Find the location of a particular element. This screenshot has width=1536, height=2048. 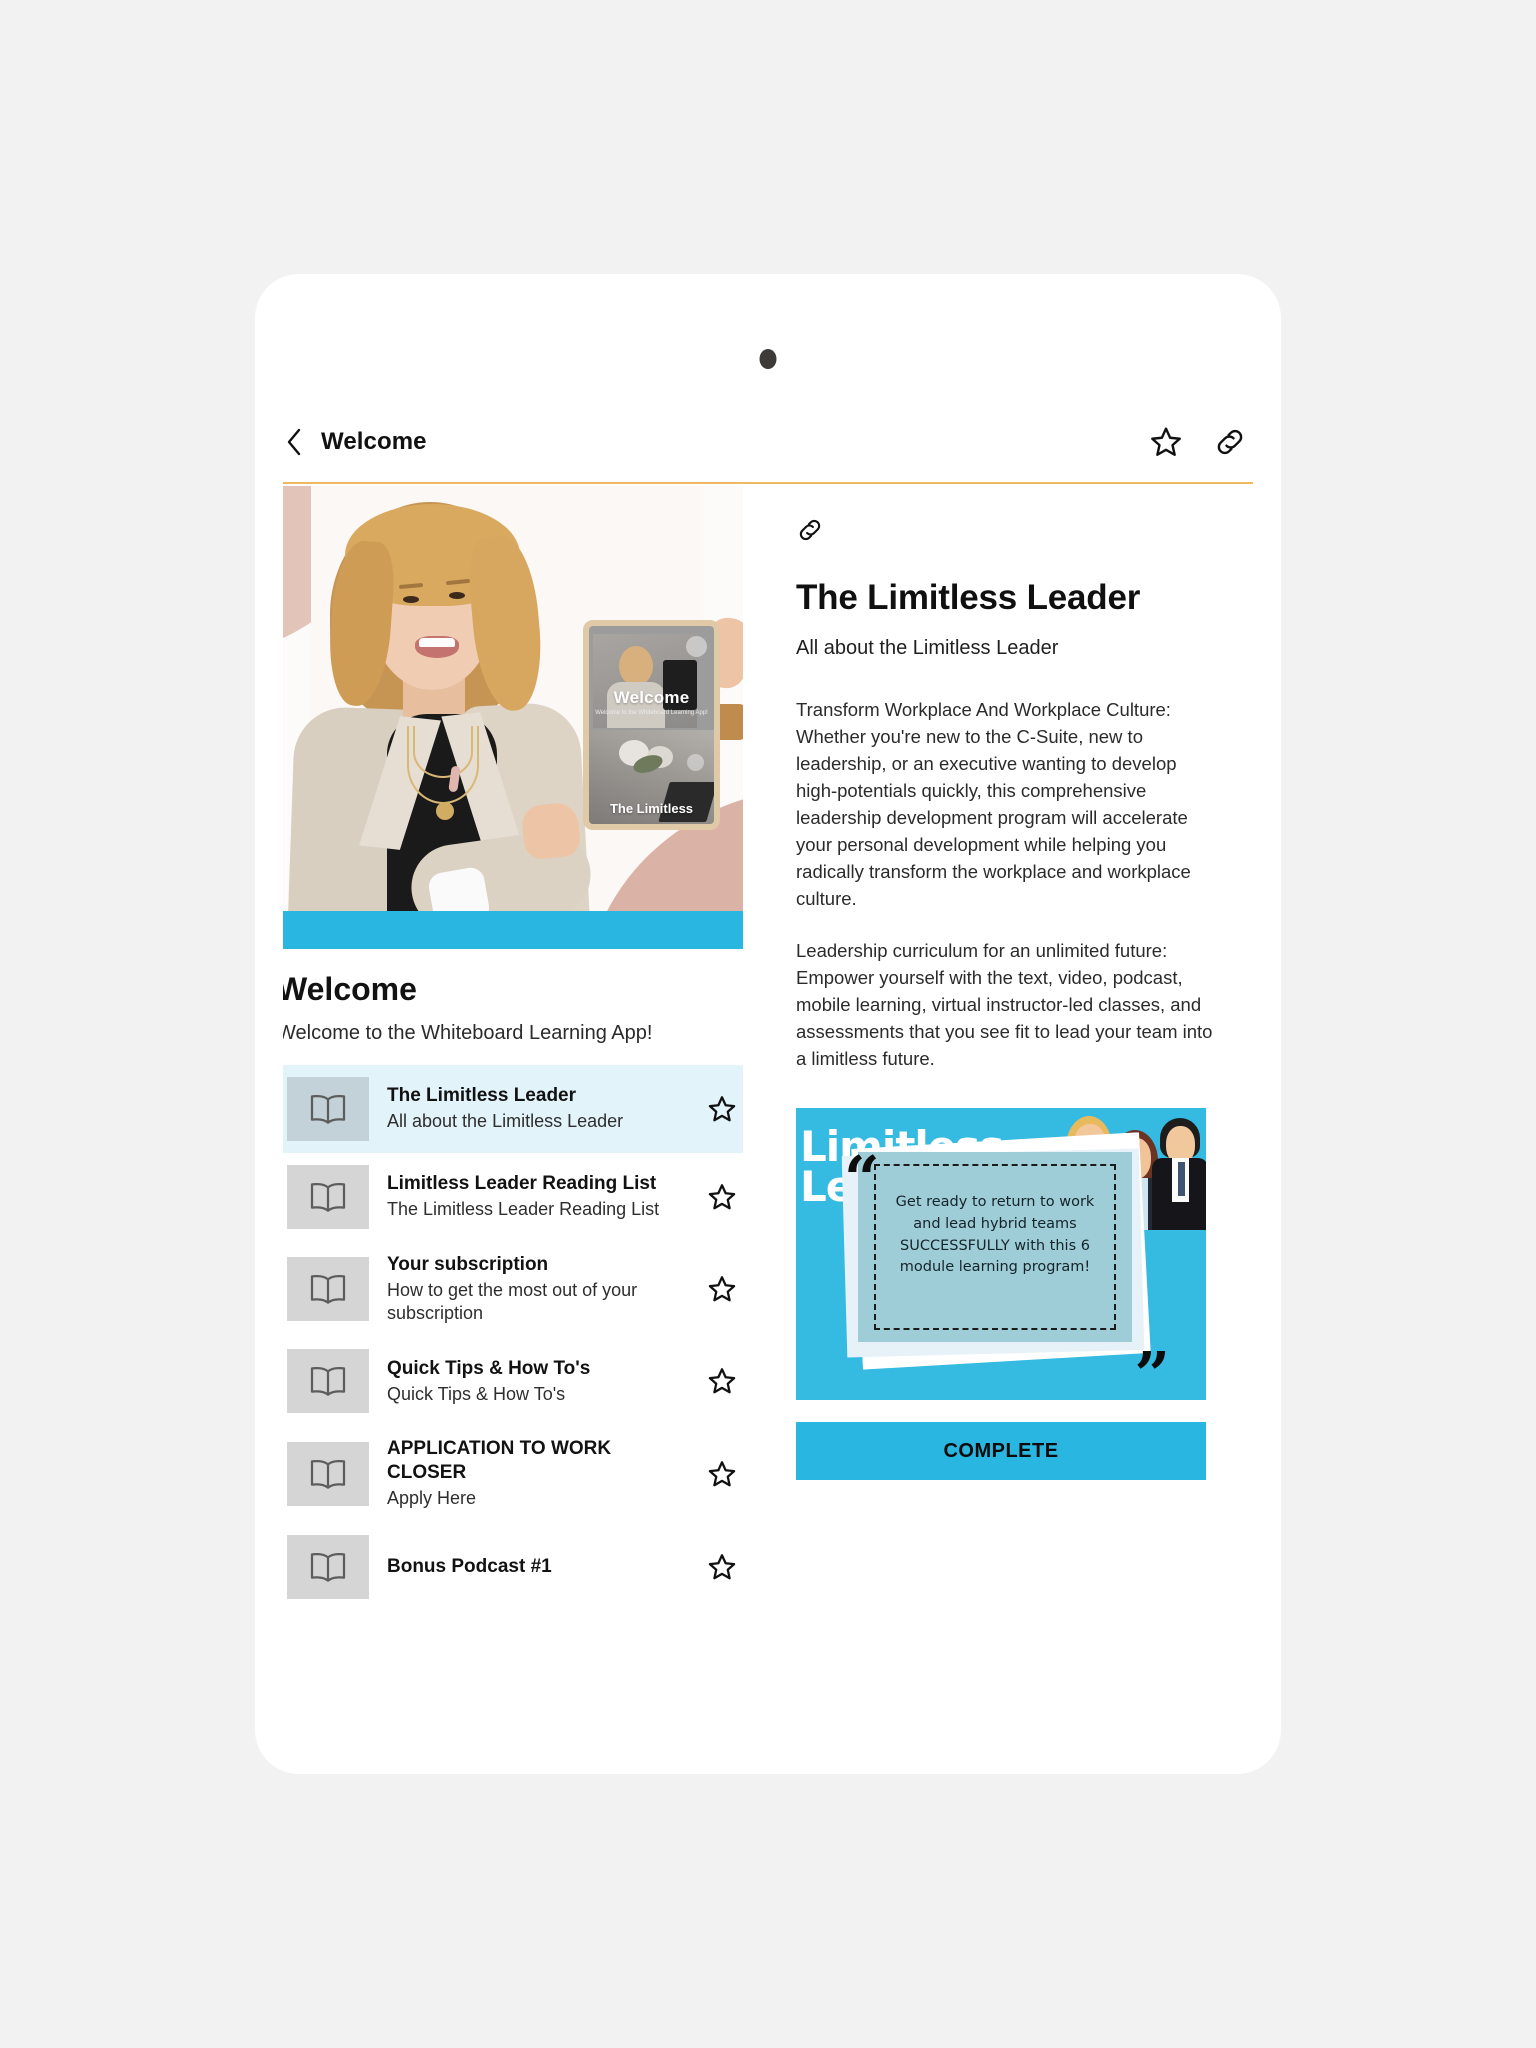

presenter-teeth is located at coordinates (437, 642).